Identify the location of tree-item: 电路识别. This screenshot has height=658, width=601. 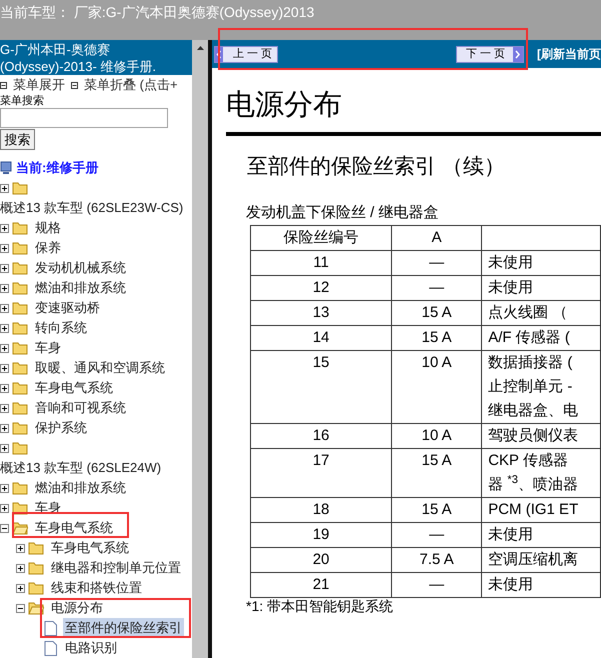
(91, 648).